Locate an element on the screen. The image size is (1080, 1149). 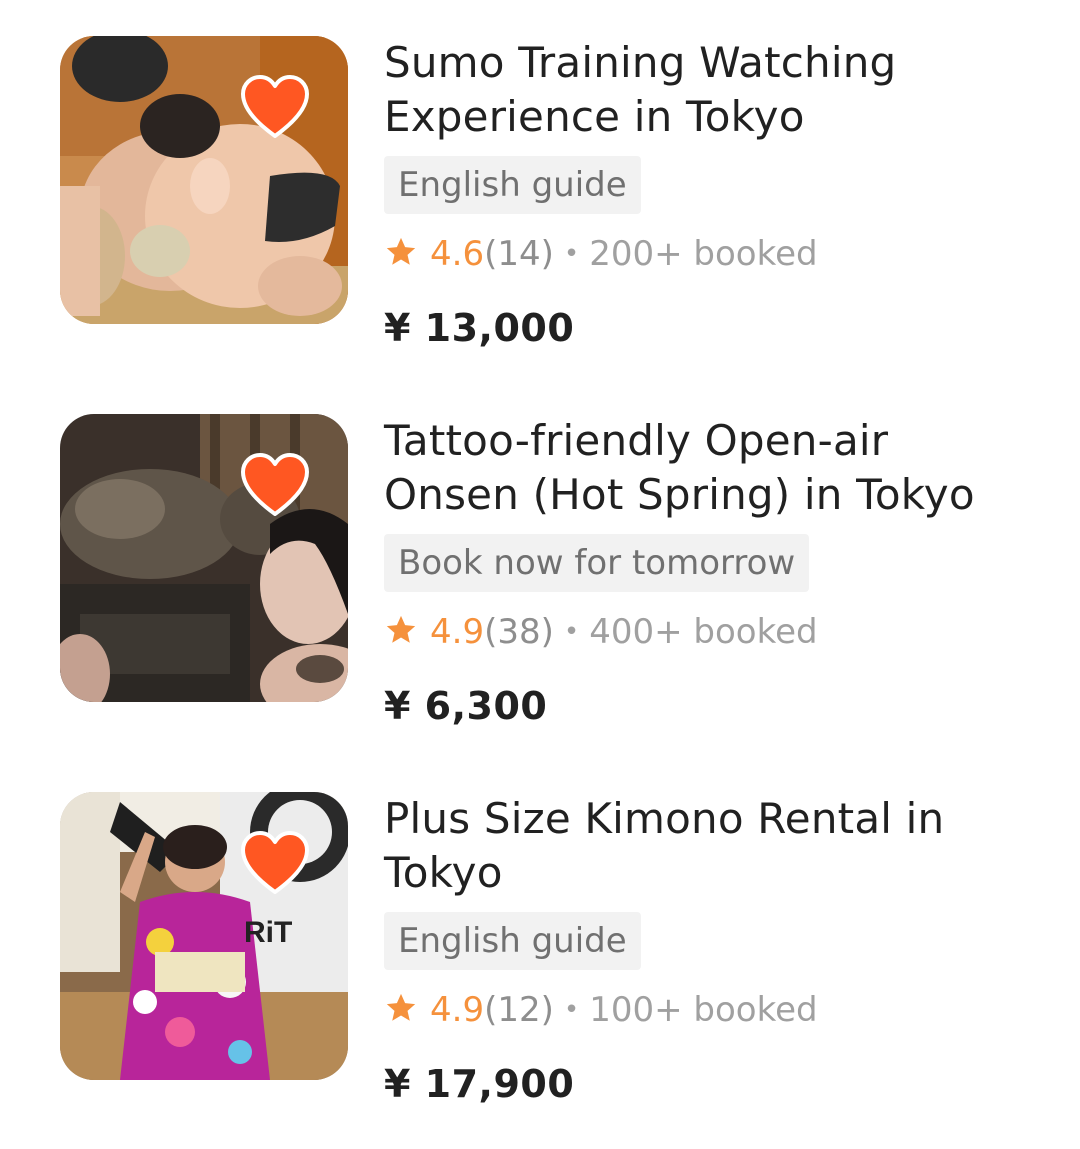
rating-row: 4.9(38) • 400+ booked is located at coordinates (694, 632).